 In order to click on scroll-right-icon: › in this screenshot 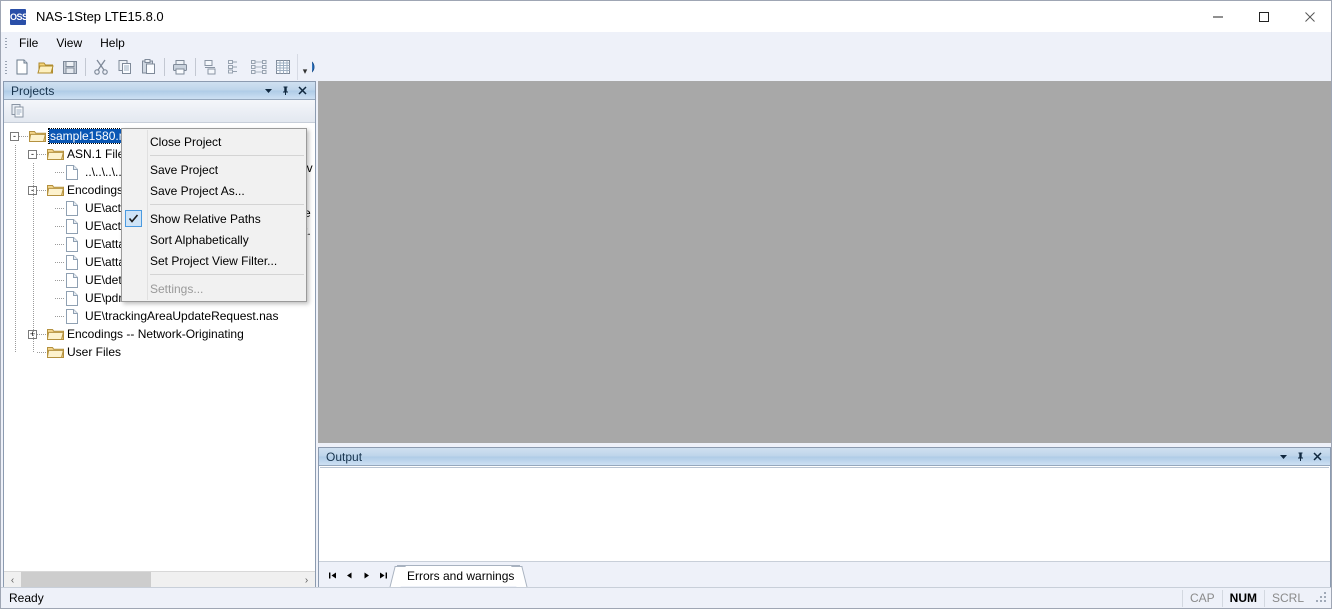, I will do `click(306, 580)`.